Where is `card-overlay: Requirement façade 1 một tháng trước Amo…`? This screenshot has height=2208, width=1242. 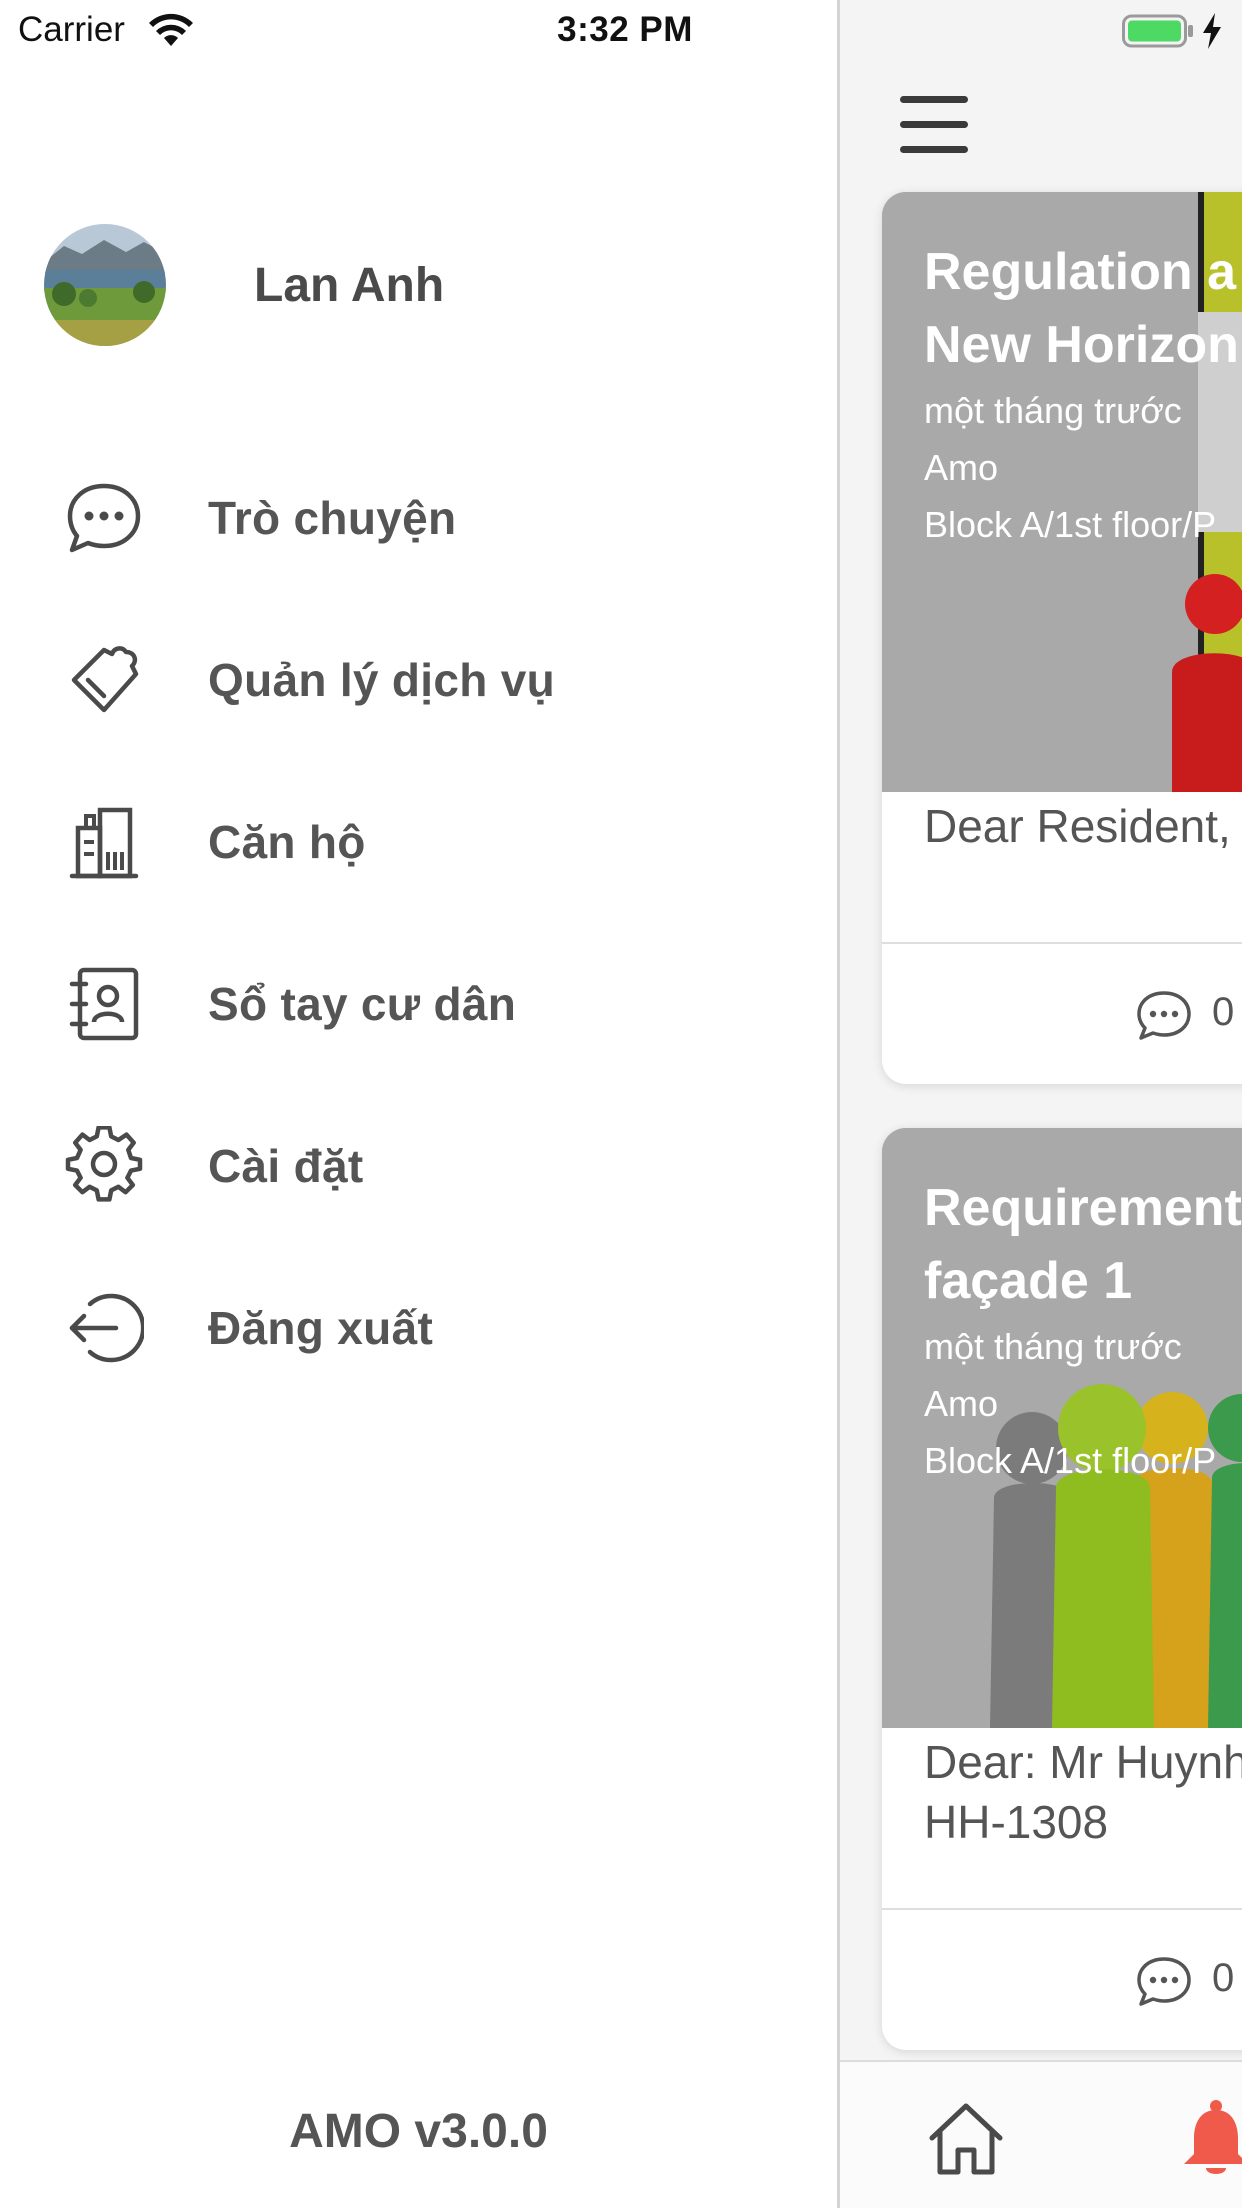 card-overlay: Requirement façade 1 một tháng trước Amo… is located at coordinates (1083, 1330).